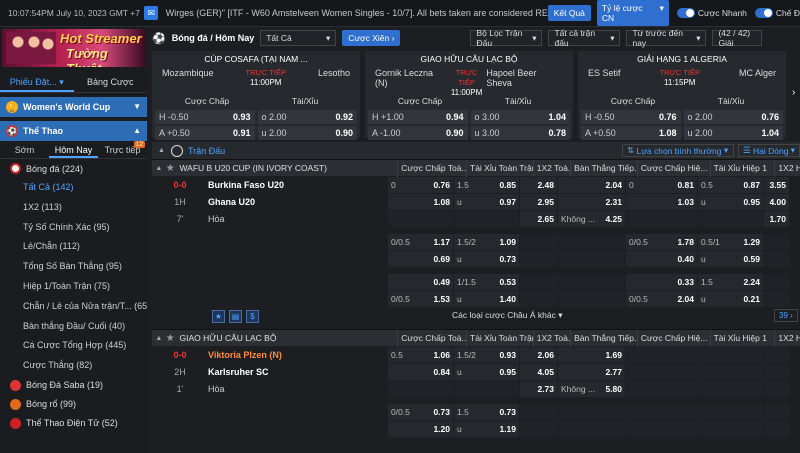  Describe the element at coordinates (592, 184) in the screenshot. I see `odds-cell: 2.04` at that location.